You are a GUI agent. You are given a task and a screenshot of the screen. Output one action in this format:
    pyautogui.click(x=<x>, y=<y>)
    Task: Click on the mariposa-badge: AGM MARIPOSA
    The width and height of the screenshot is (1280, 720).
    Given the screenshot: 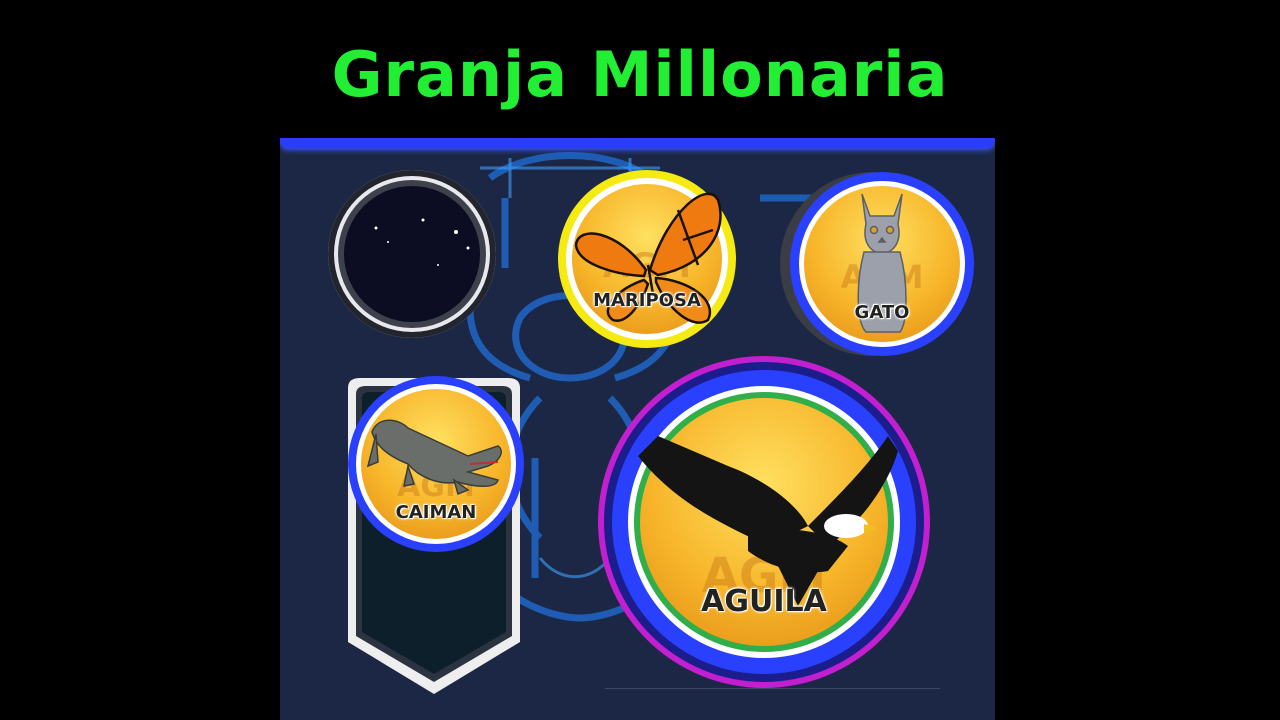 What is the action you would take?
    pyautogui.click(x=647, y=259)
    